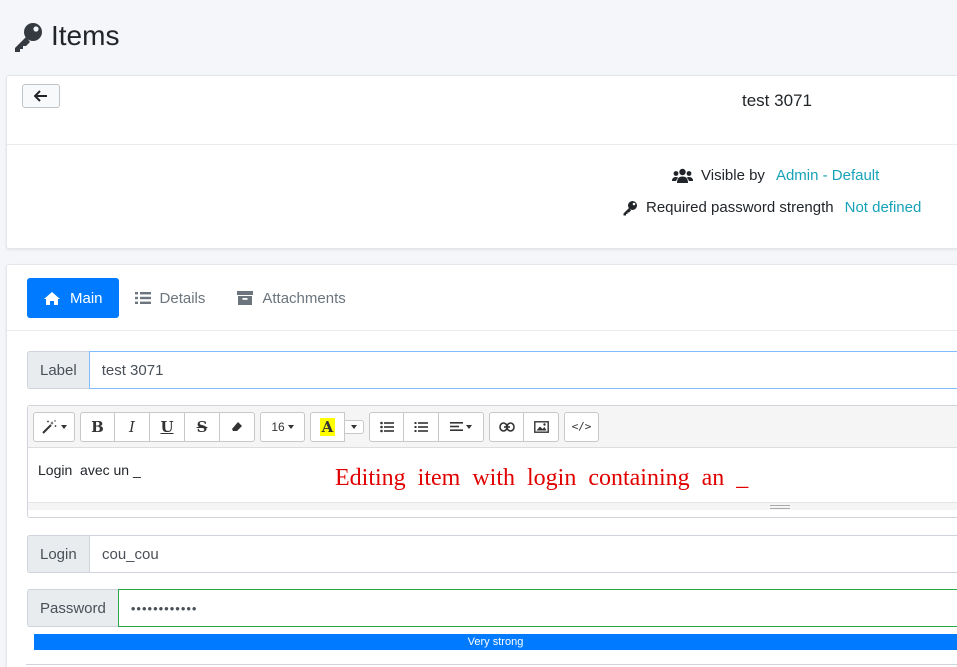 Image resolution: width=957 pixels, height=667 pixels. What do you see at coordinates (733, 175) in the screenshot?
I see `visible-by-label: Visible by` at bounding box center [733, 175].